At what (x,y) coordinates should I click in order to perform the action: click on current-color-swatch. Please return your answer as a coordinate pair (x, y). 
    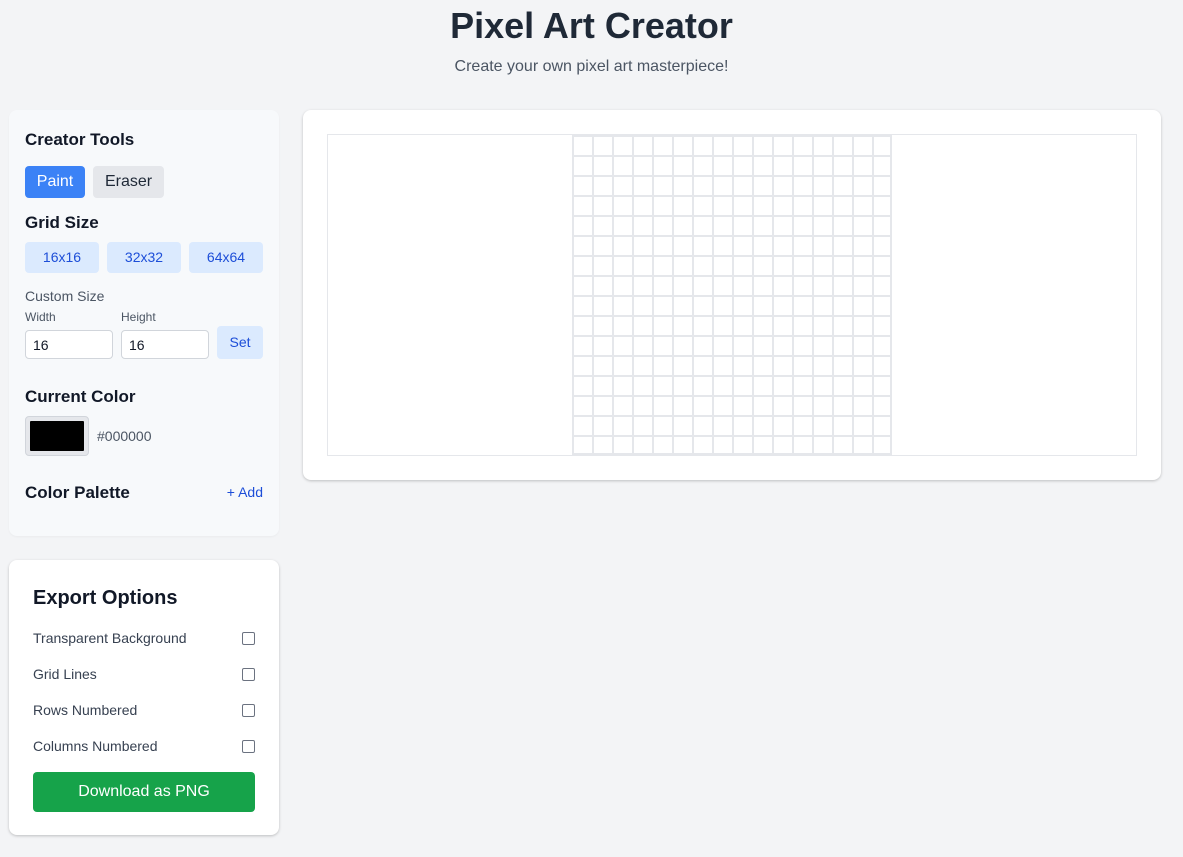
    Looking at the image, I should click on (57, 436).